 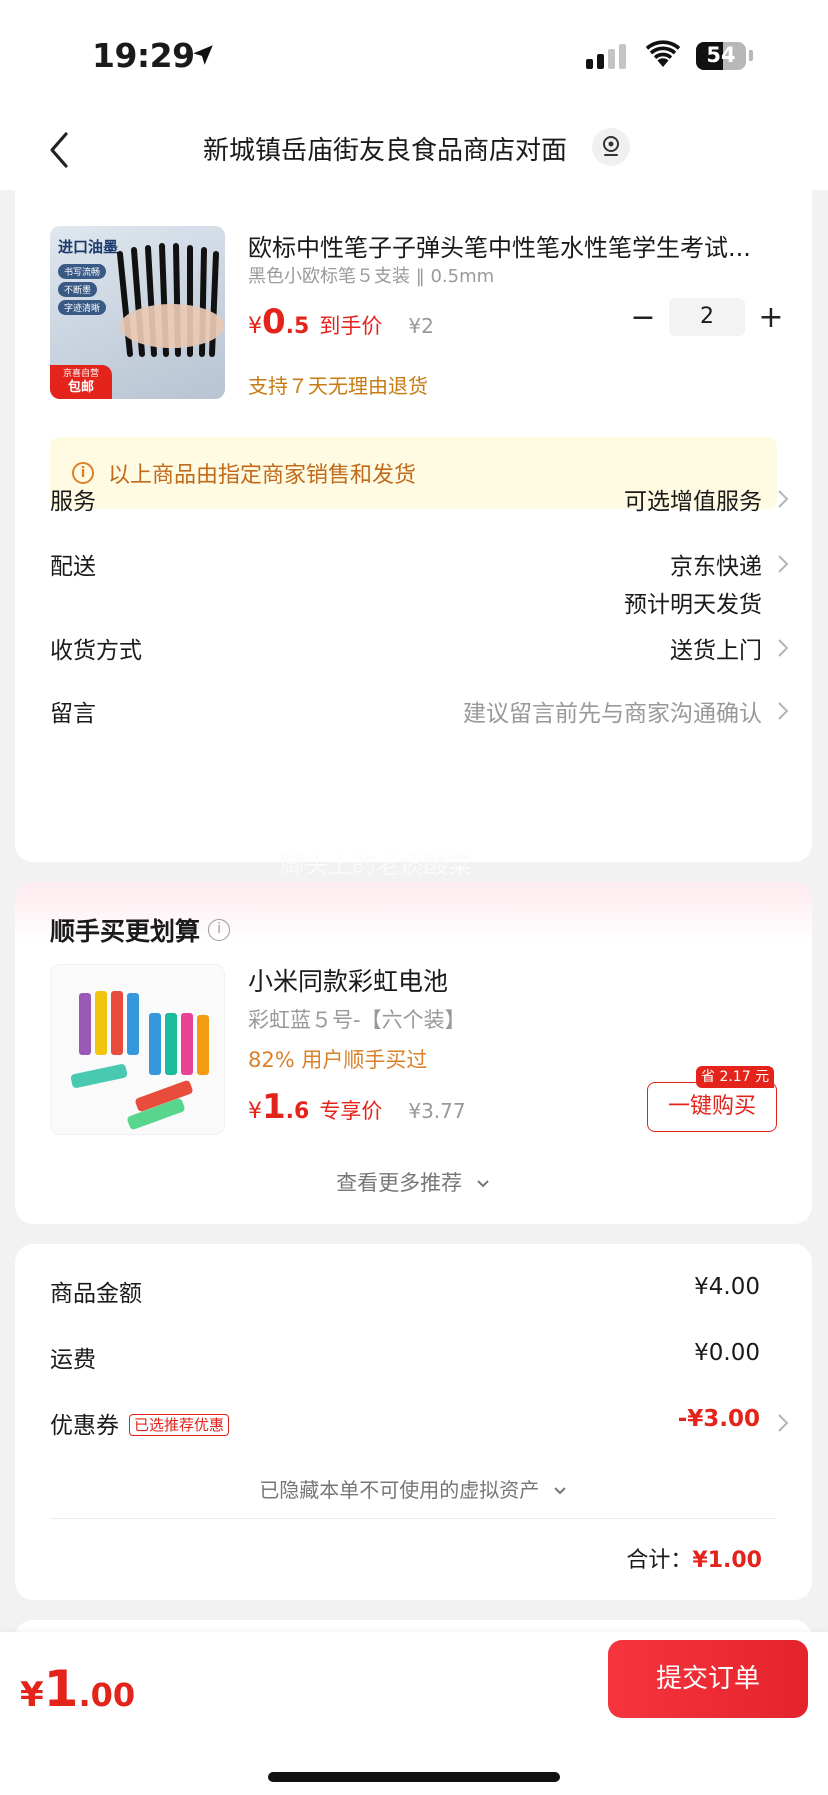 I want to click on payable-amount: ¥ 1 .00, so click(x=78, y=1689).